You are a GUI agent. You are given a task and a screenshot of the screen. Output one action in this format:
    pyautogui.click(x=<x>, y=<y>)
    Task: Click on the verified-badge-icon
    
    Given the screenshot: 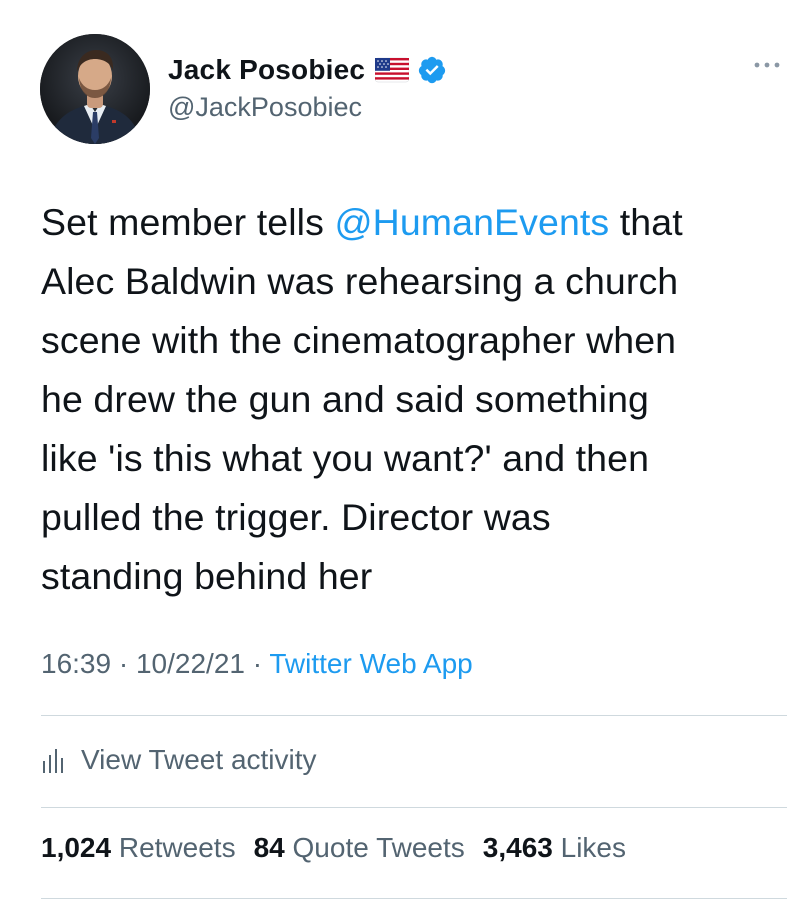 What is the action you would take?
    pyautogui.click(x=432, y=70)
    